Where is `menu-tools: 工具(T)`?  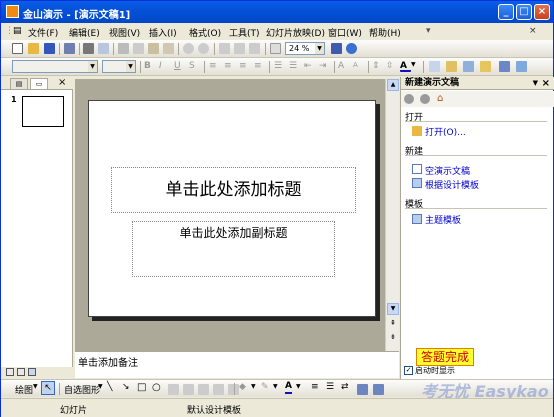
menu-tools: 工具(T) is located at coordinates (244, 32).